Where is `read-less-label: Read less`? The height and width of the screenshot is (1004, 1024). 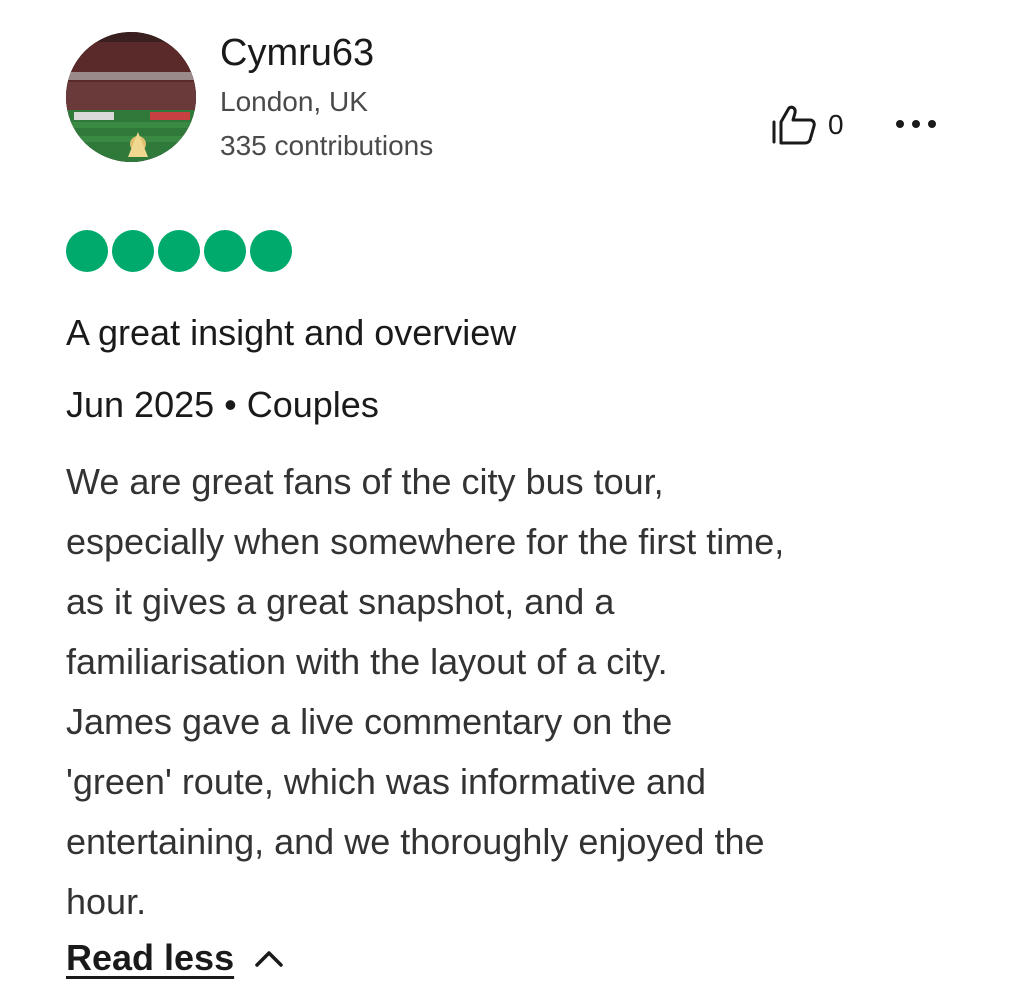
read-less-label: Read less is located at coordinates (150, 957).